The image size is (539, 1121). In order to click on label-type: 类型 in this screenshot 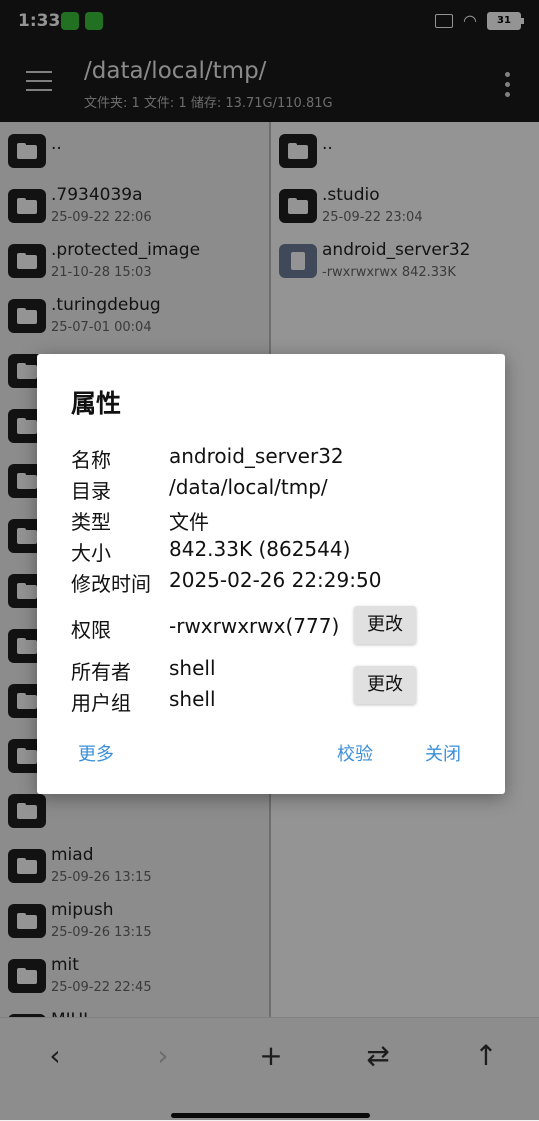, I will do `click(91, 522)`.